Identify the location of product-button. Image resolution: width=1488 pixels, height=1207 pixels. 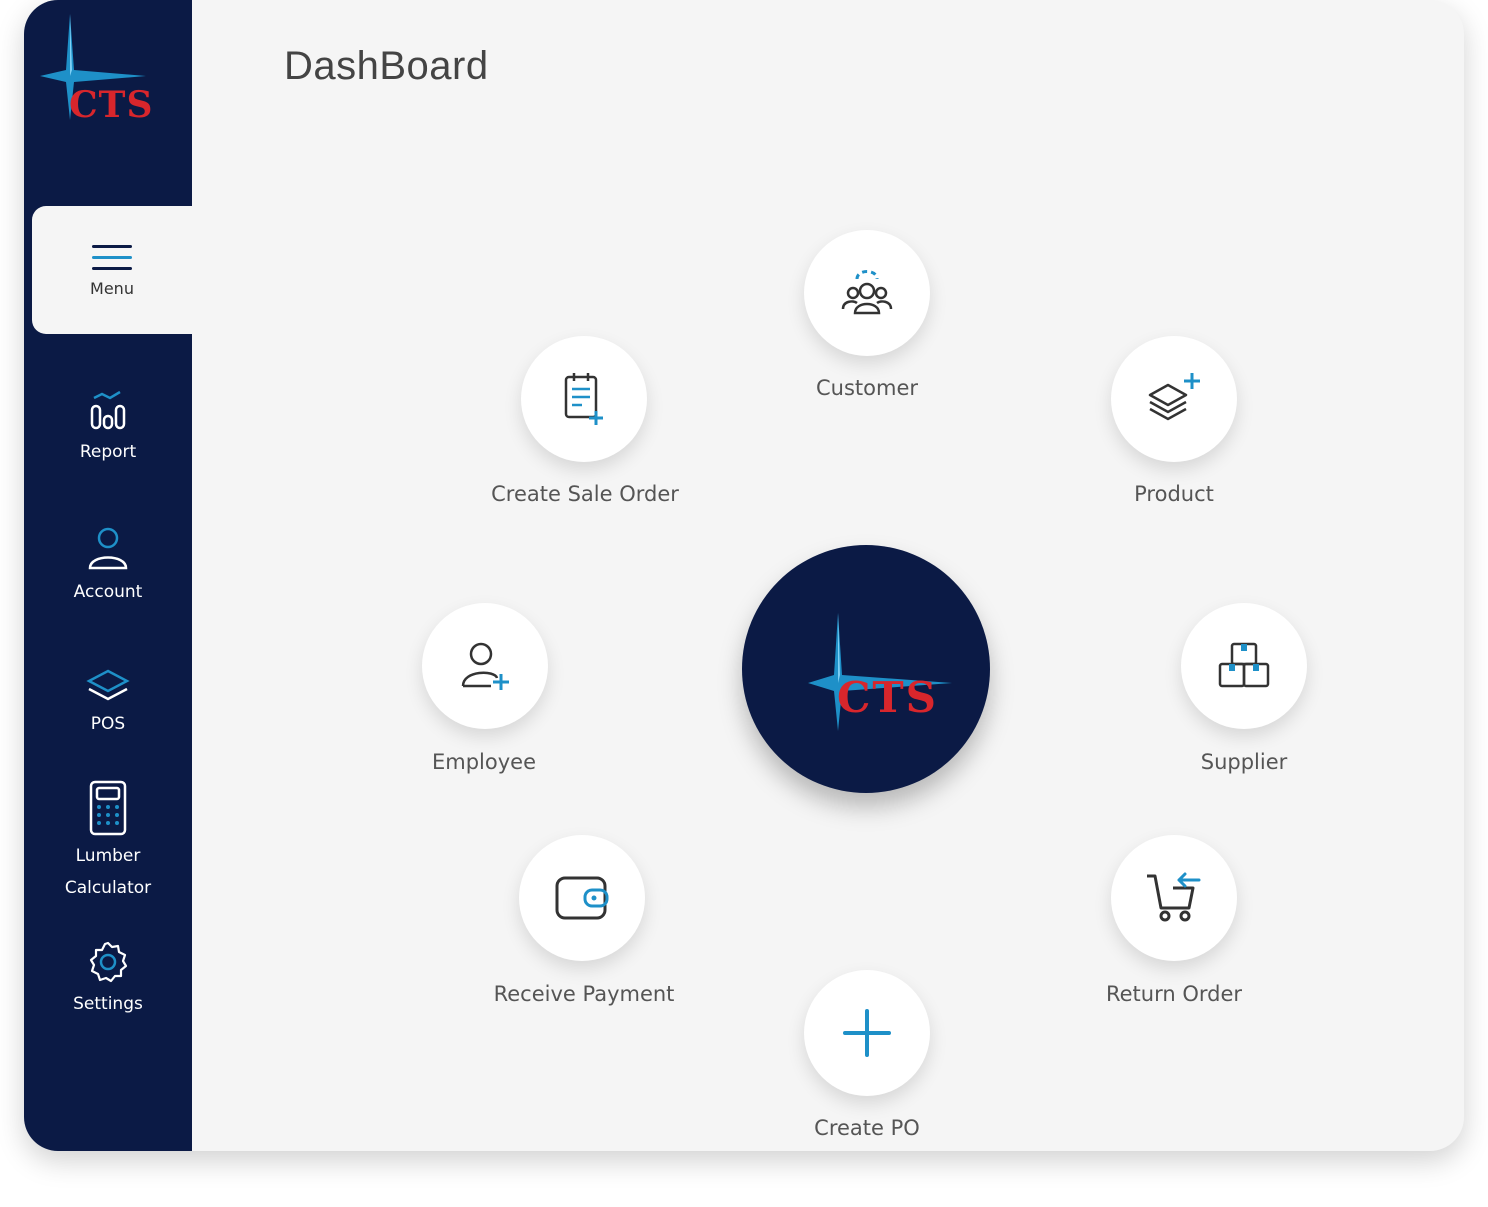
(1174, 399).